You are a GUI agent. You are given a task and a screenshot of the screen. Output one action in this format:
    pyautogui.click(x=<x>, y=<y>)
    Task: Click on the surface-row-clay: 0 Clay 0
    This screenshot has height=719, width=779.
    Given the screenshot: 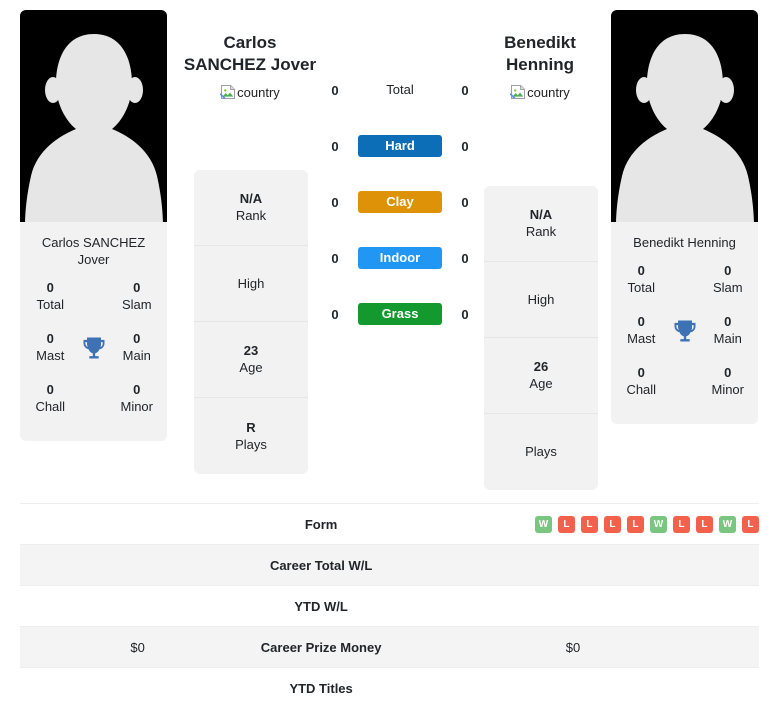 What is the action you would take?
    pyautogui.click(x=400, y=202)
    